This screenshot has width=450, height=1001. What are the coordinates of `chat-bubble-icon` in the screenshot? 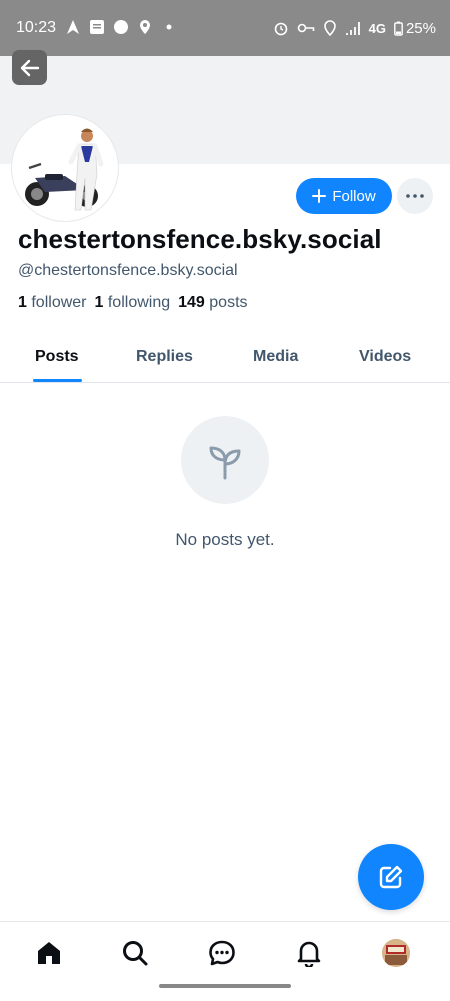 It's located at (121, 27).